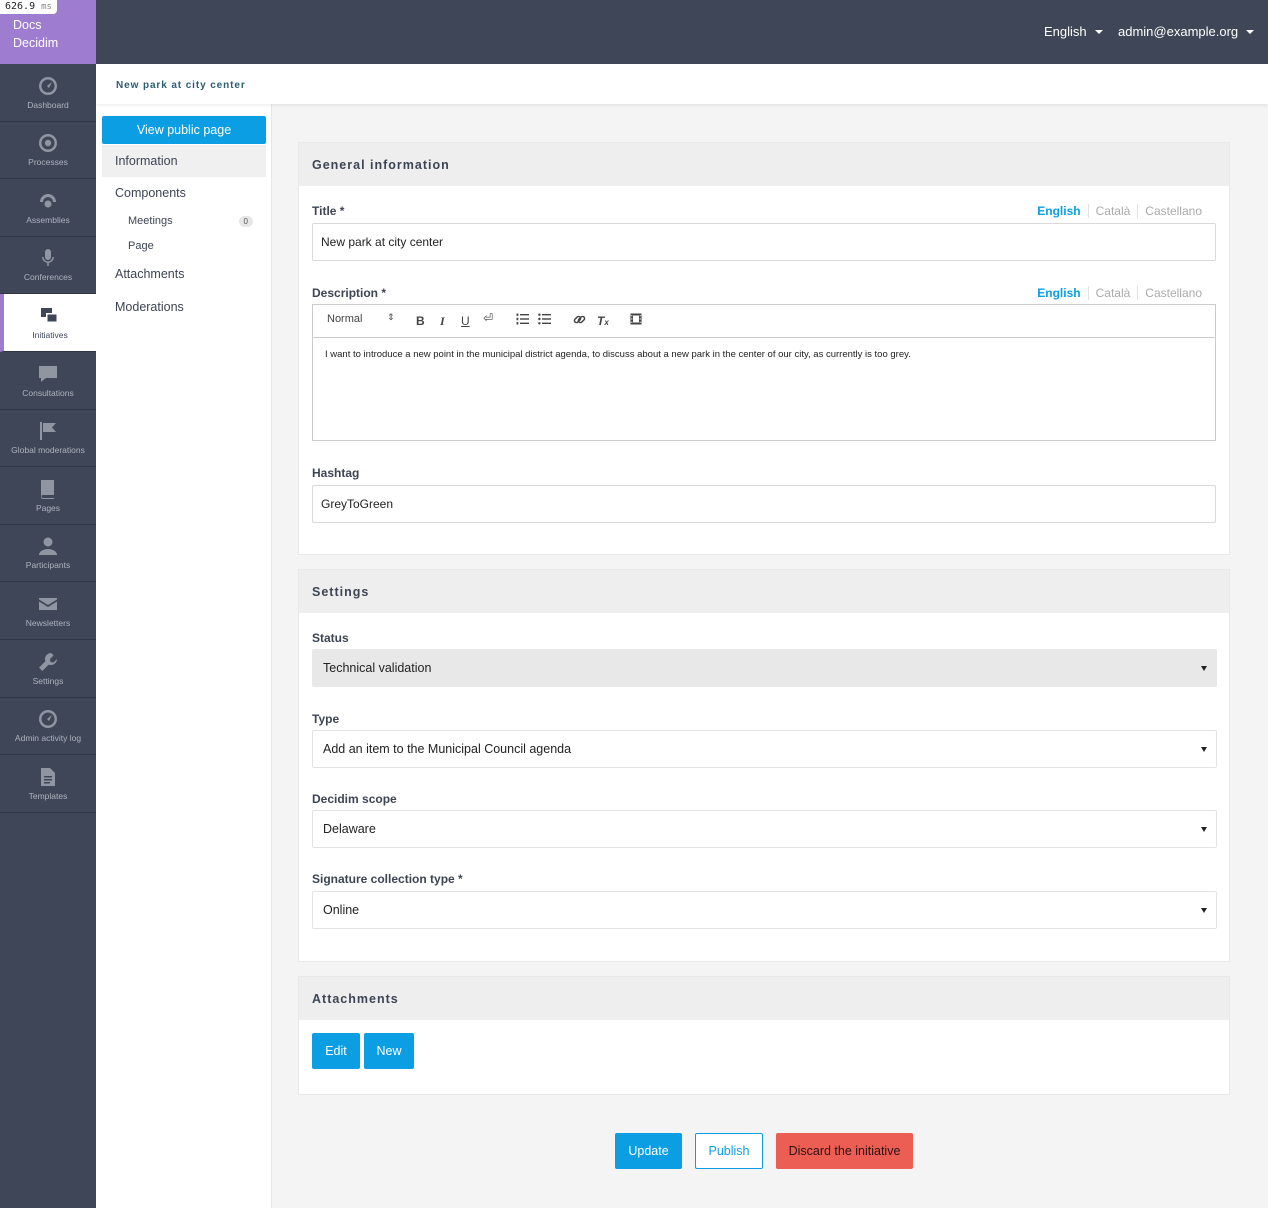 The image size is (1268, 1208). I want to click on render-timing-badge: 626.9 ms, so click(28, 7).